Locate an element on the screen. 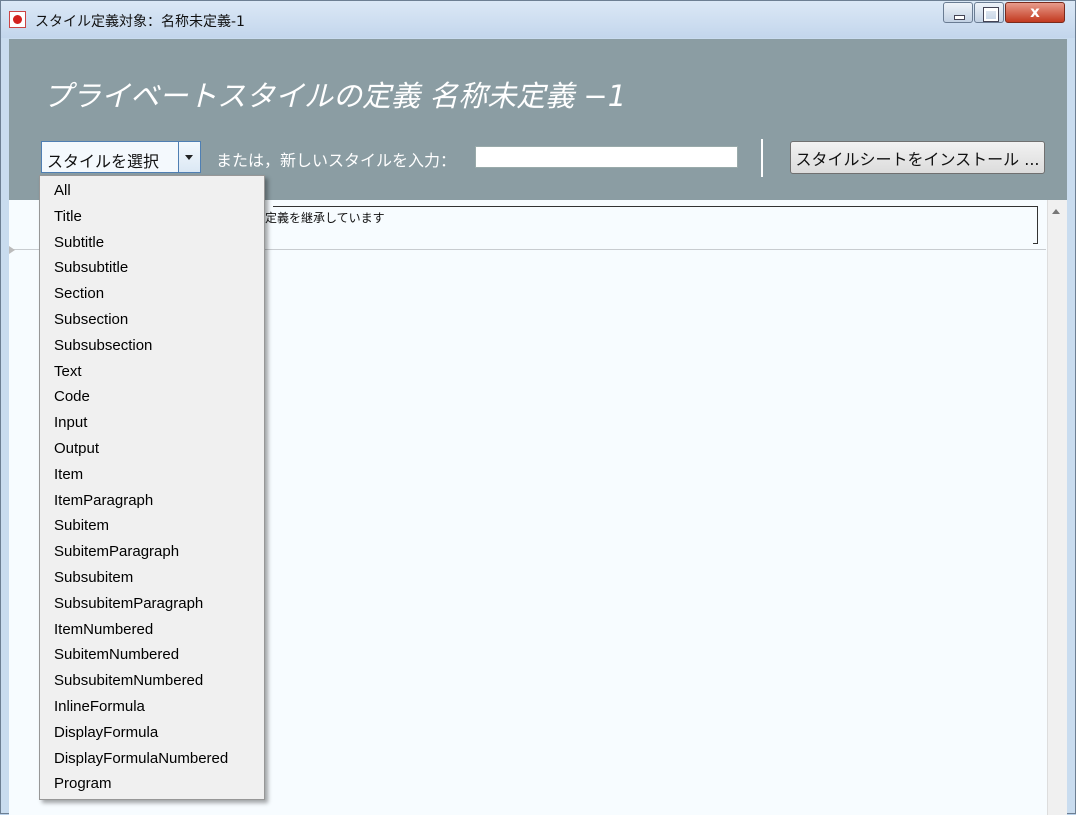 The width and height of the screenshot is (1076, 815). dropdown-item-subsubitem: Subsubitem is located at coordinates (152, 578).